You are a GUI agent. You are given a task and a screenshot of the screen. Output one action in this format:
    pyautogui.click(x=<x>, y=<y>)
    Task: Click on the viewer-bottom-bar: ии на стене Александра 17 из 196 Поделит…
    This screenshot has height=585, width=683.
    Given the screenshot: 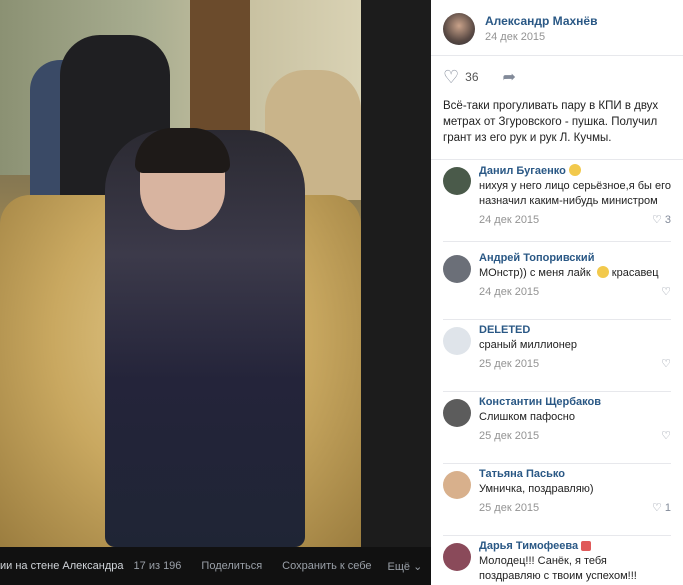 What is the action you would take?
    pyautogui.click(x=215, y=566)
    